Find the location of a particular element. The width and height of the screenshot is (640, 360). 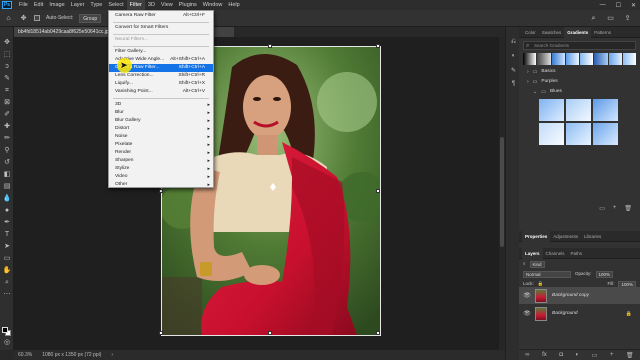

eyedropper-tool-icon: ✐ is located at coordinates (7, 114).